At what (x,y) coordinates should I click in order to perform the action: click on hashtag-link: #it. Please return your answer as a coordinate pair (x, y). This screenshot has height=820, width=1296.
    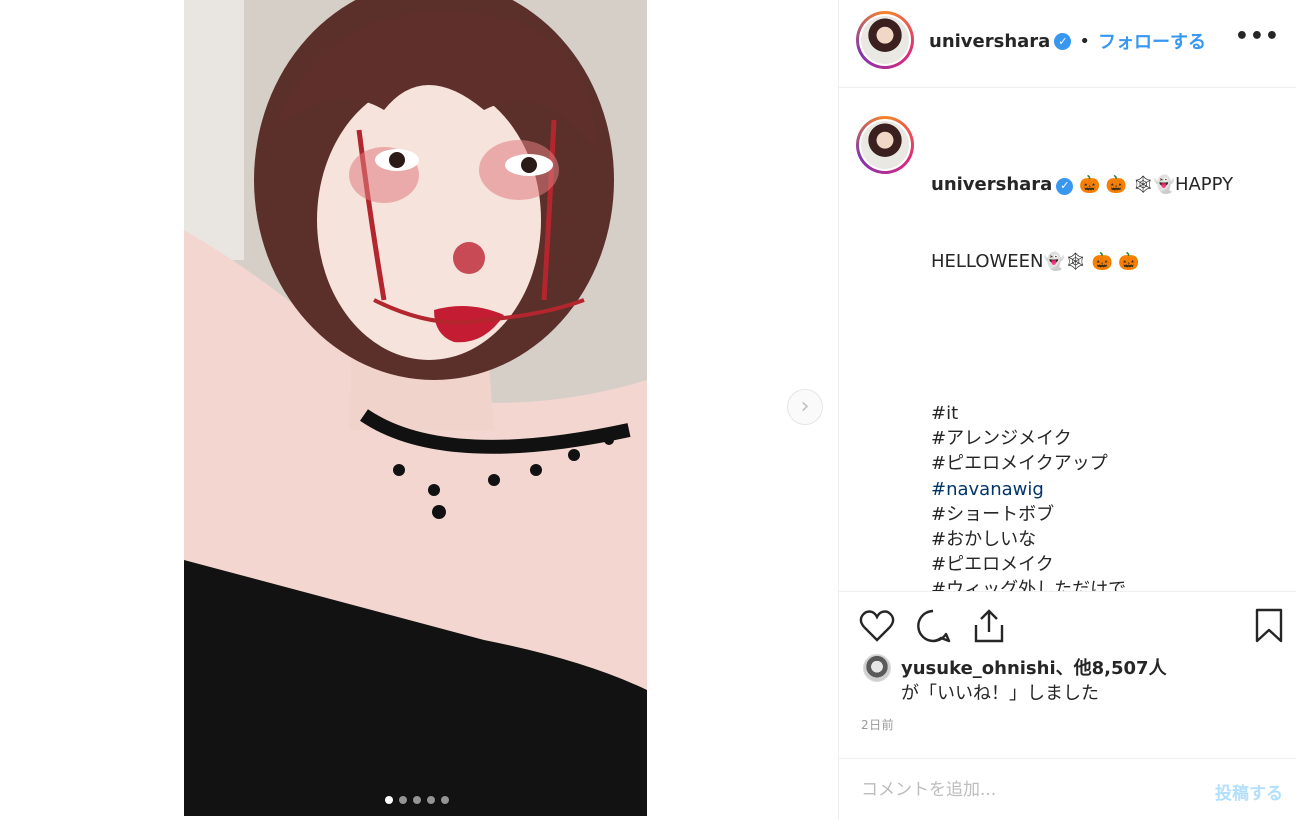
    Looking at the image, I should click on (1098, 413).